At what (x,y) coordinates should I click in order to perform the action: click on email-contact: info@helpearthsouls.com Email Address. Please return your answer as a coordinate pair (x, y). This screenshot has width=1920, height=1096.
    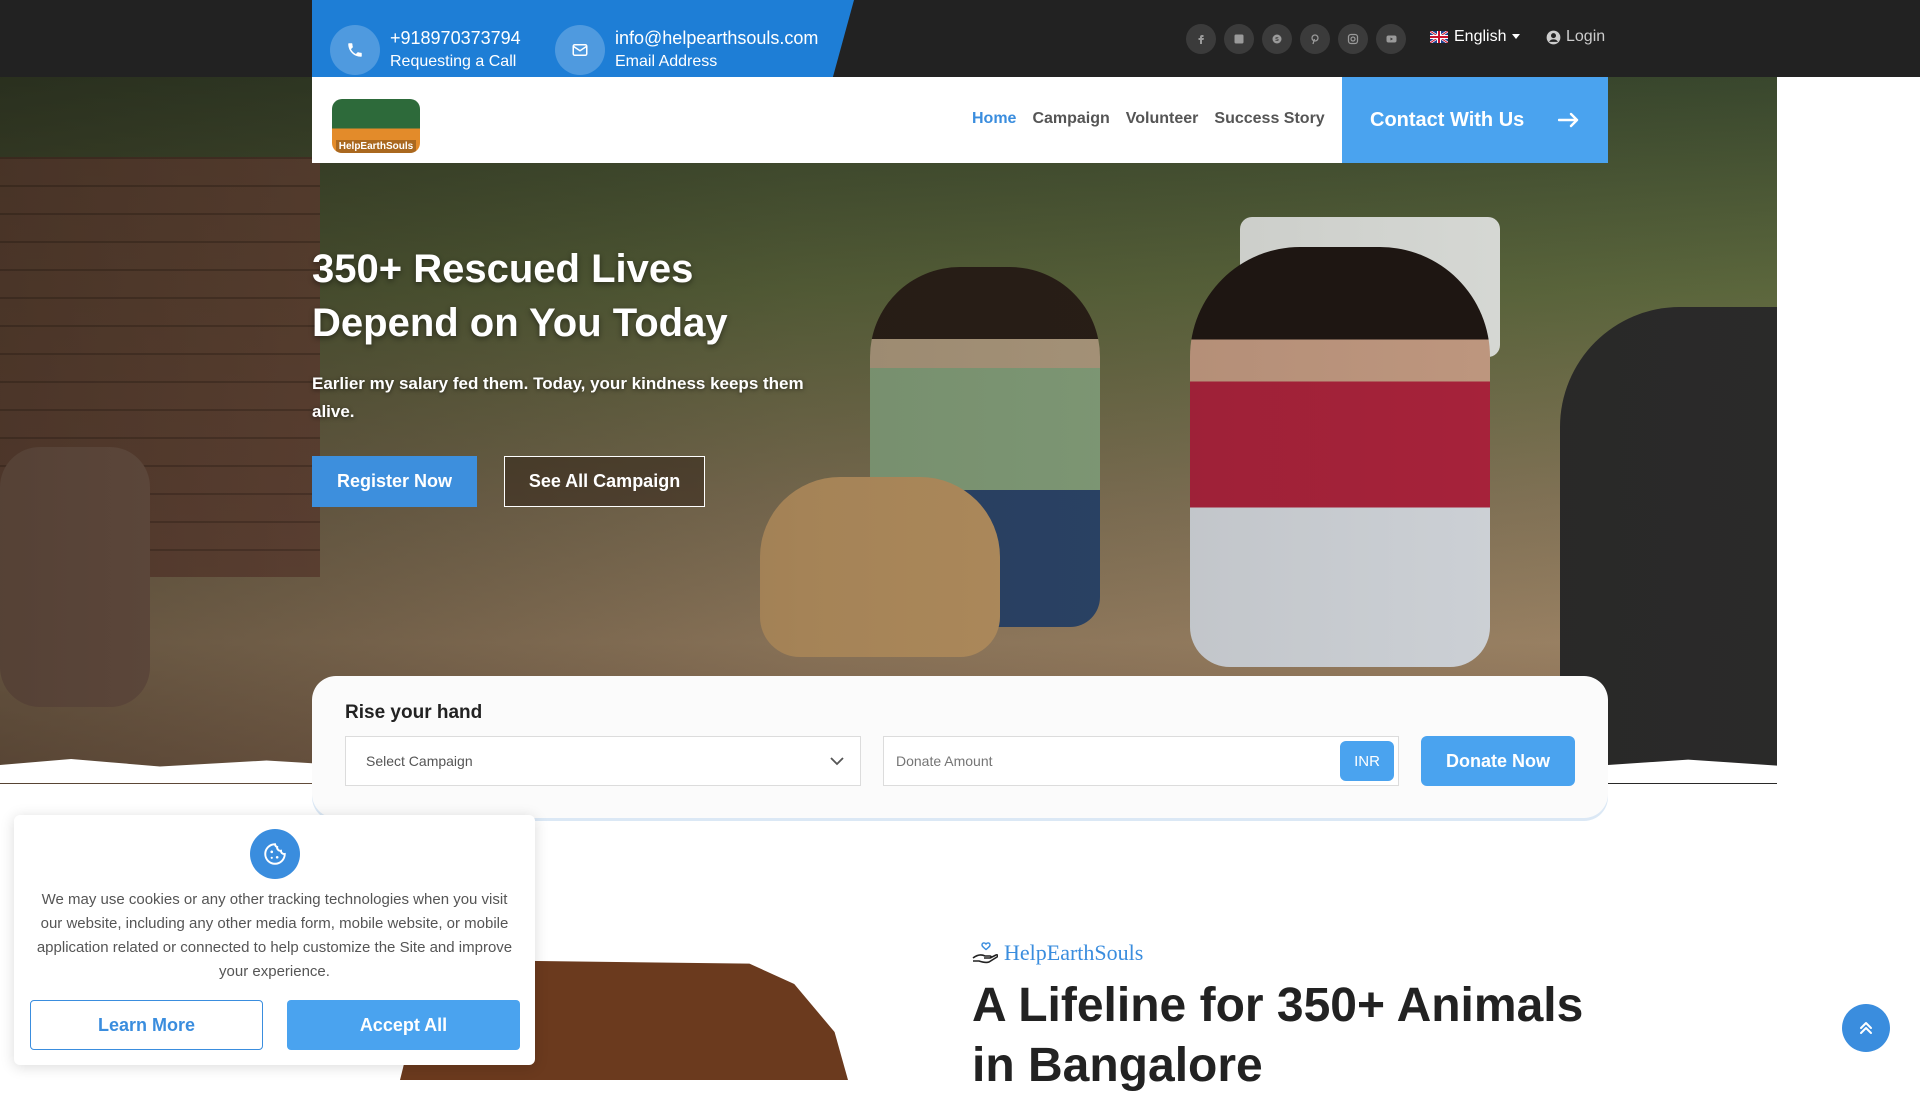
    Looking at the image, I should click on (686, 50).